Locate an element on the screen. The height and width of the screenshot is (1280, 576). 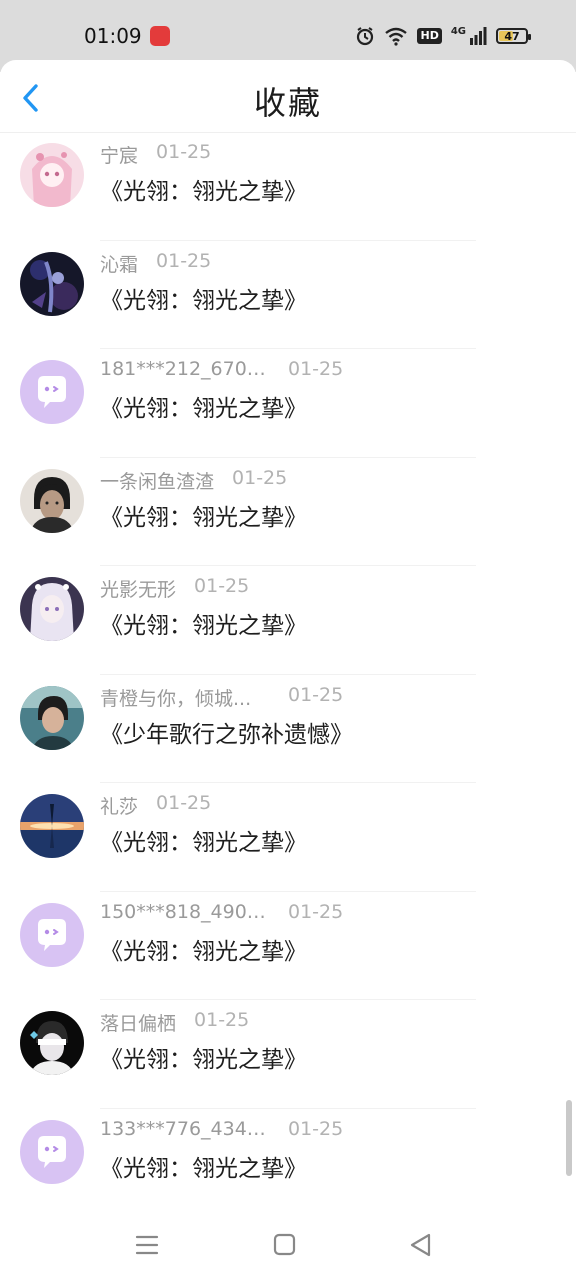
menu-button is located at coordinates (147, 1245).